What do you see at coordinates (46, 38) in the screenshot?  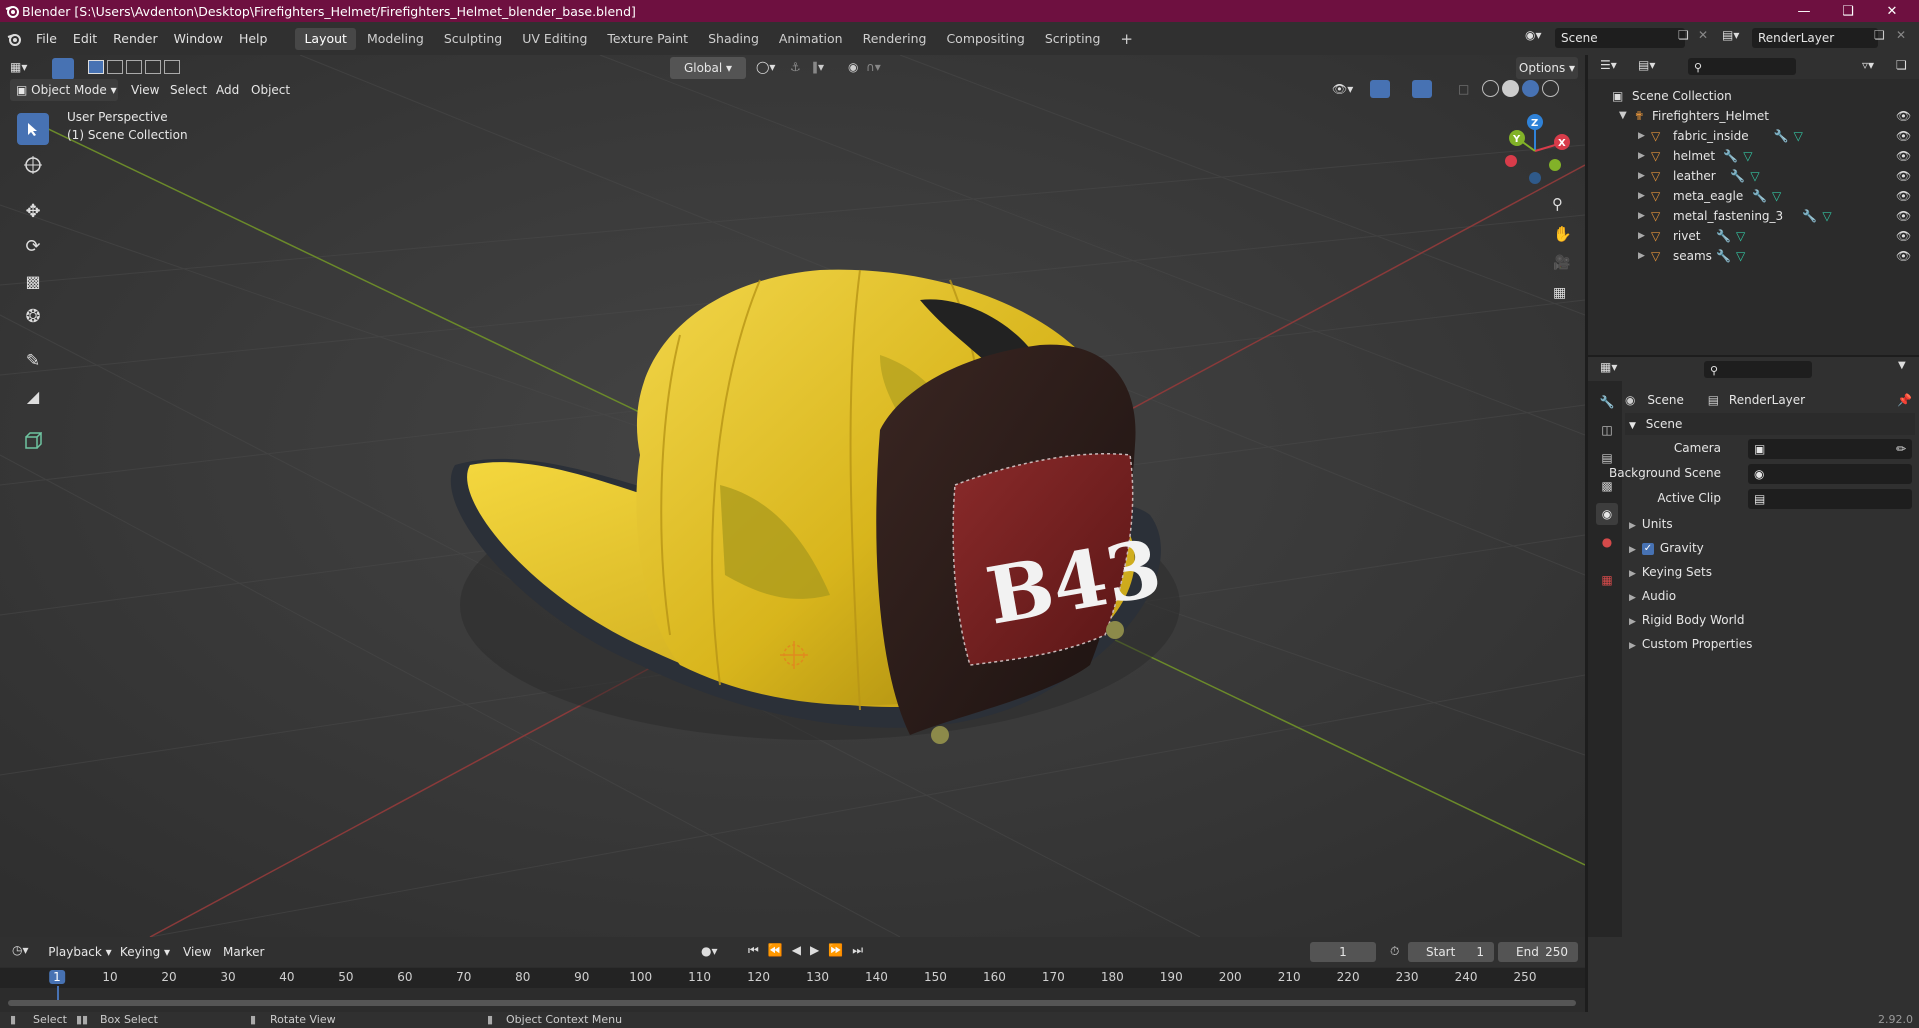 I see `menu-file: File` at bounding box center [46, 38].